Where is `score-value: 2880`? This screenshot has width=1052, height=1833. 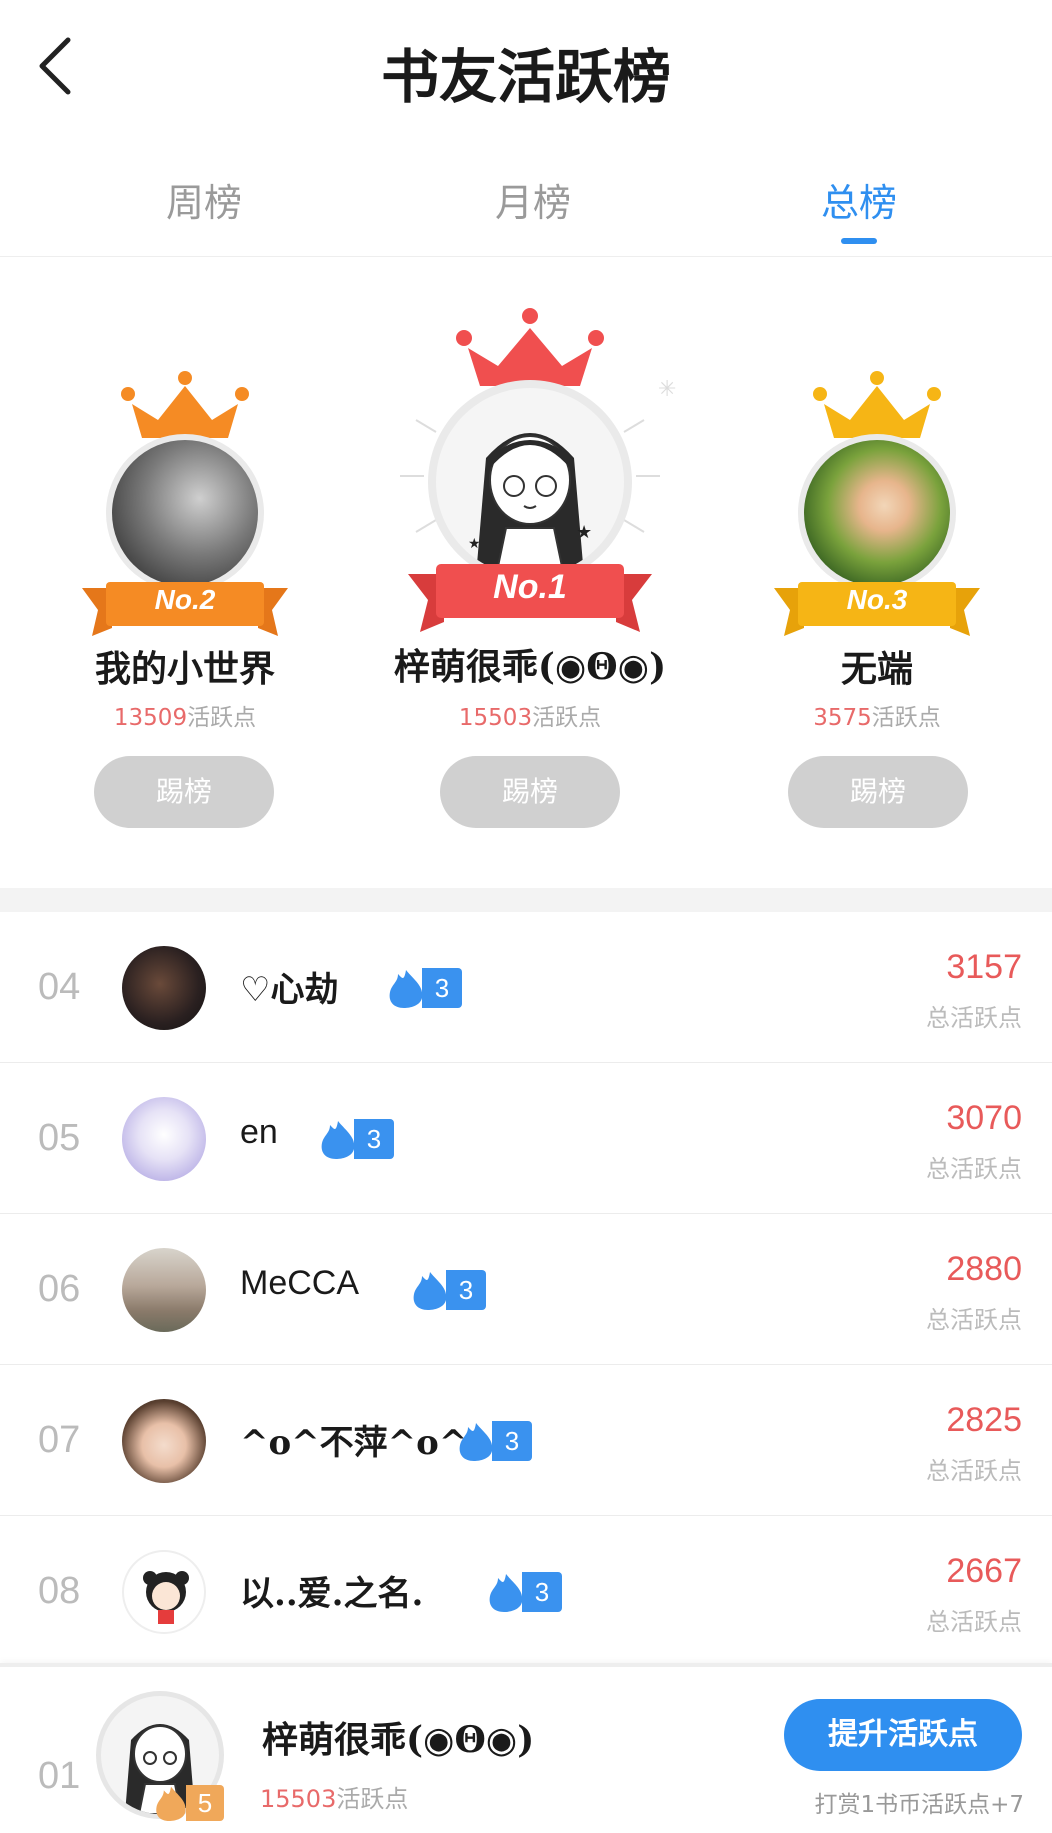 score-value: 2880 is located at coordinates (984, 1269).